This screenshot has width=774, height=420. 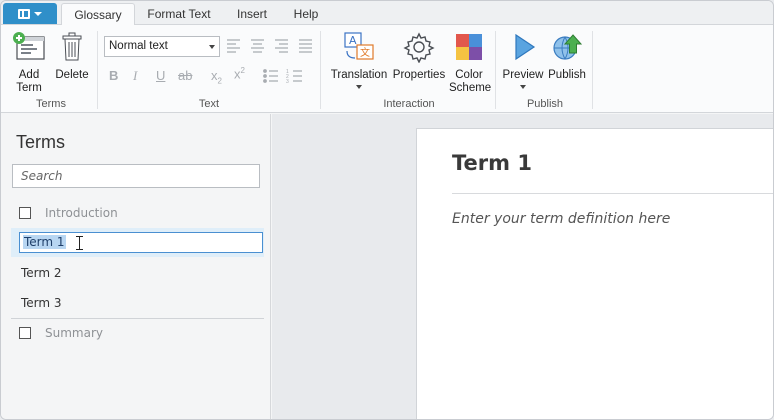 What do you see at coordinates (523, 75) in the screenshot?
I see `preview-label: Preview` at bounding box center [523, 75].